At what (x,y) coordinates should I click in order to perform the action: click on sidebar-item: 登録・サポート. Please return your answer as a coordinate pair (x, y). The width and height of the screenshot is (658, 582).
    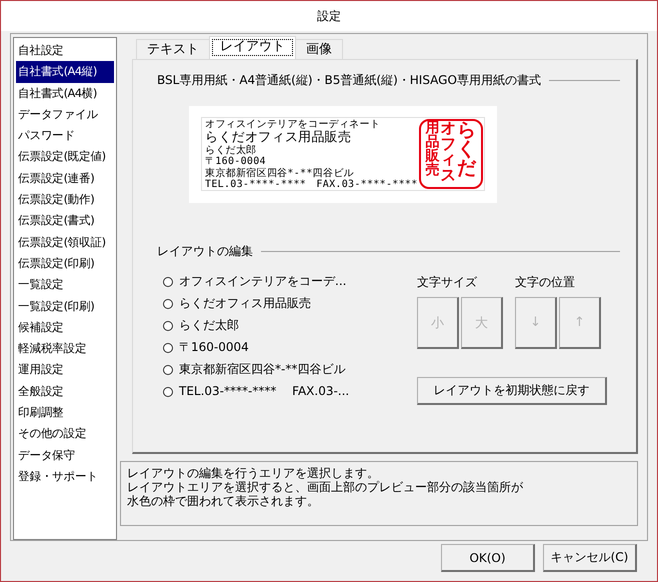
    Looking at the image, I should click on (65, 477).